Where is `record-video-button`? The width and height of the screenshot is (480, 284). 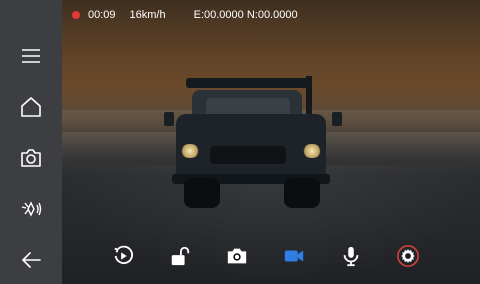 record-video-button is located at coordinates (294, 256).